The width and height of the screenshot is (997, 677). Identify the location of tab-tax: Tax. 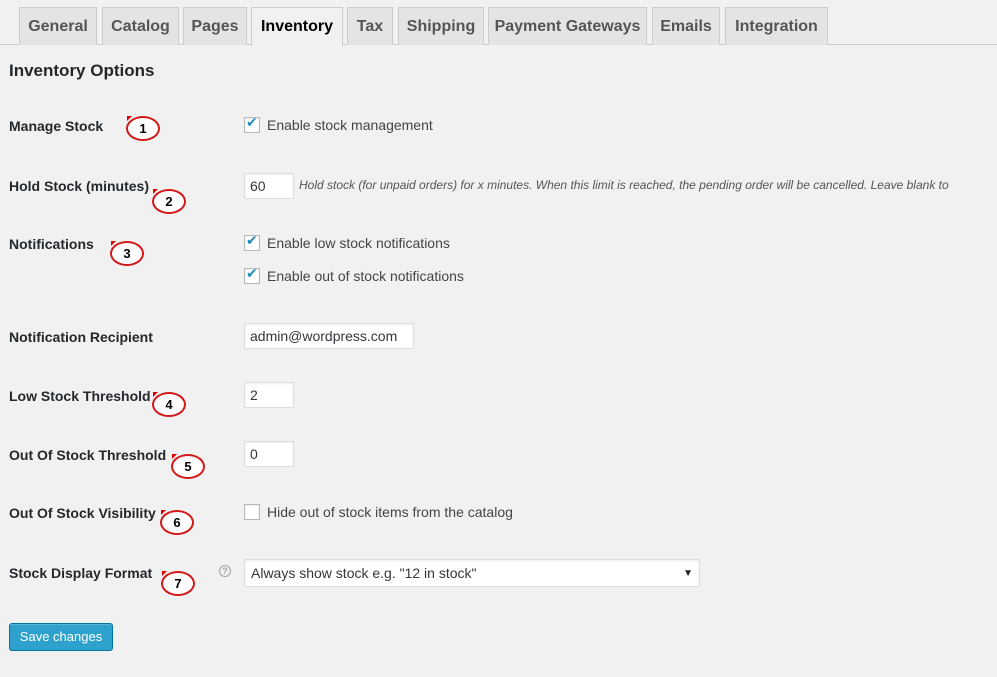
(370, 26).